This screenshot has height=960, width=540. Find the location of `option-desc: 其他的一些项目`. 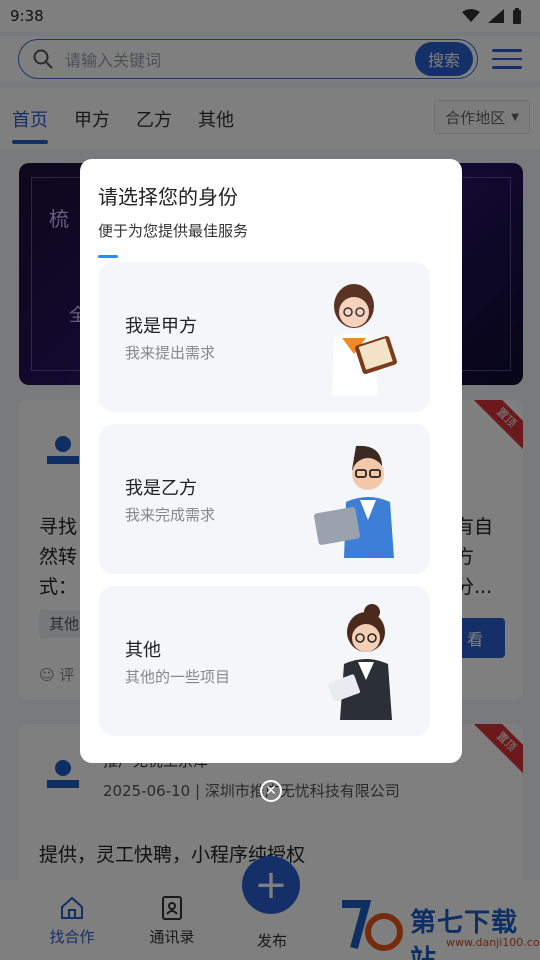

option-desc: 其他的一些项目 is located at coordinates (178, 677).